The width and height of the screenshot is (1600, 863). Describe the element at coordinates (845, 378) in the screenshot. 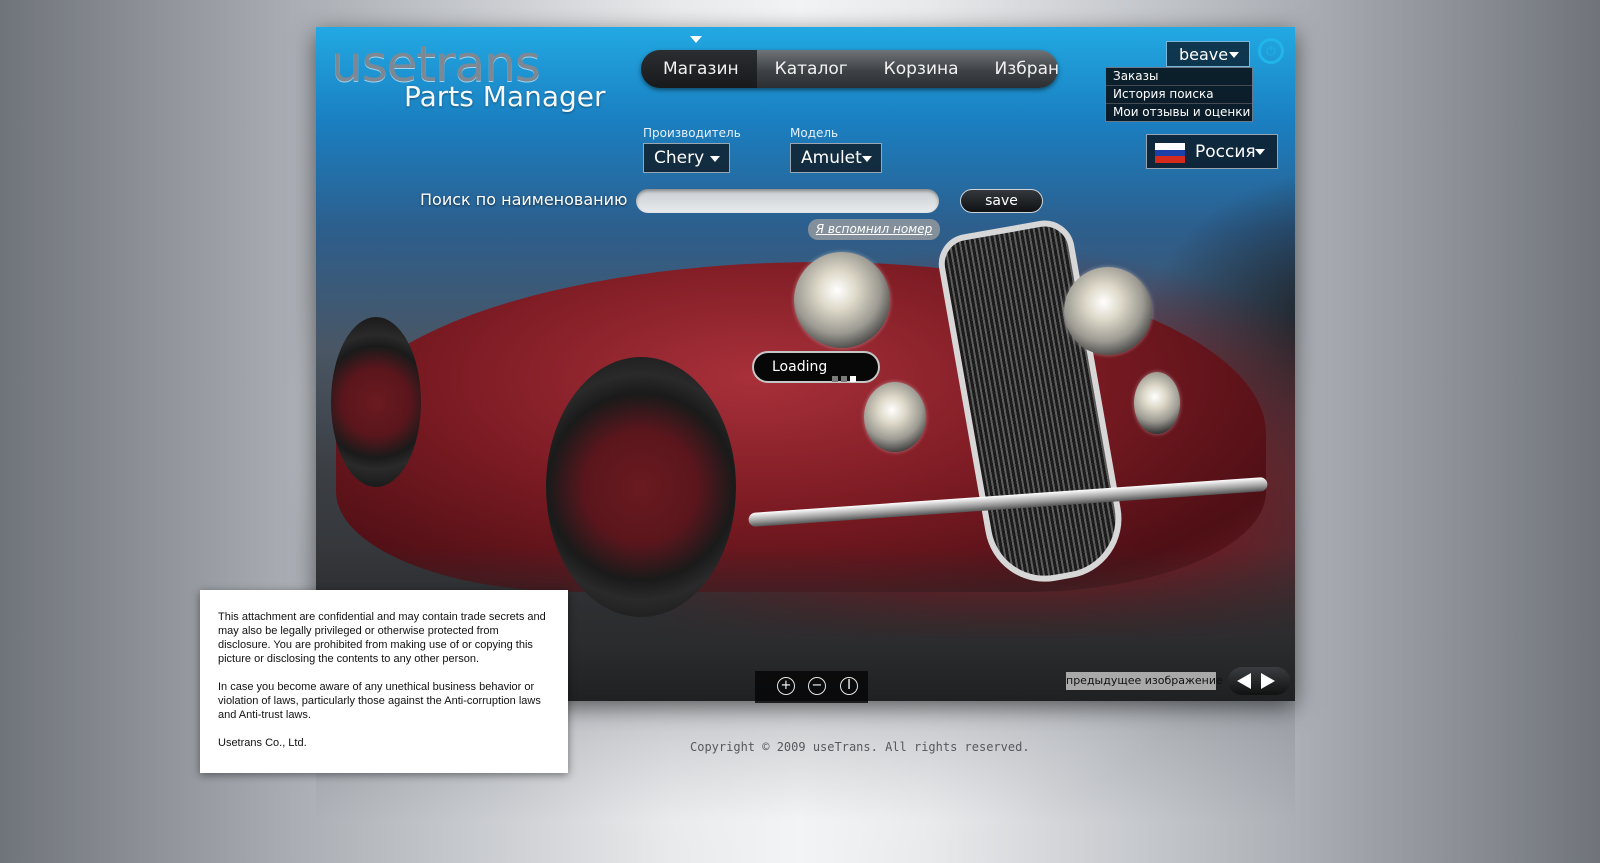

I see `loading-dots-icon` at that location.